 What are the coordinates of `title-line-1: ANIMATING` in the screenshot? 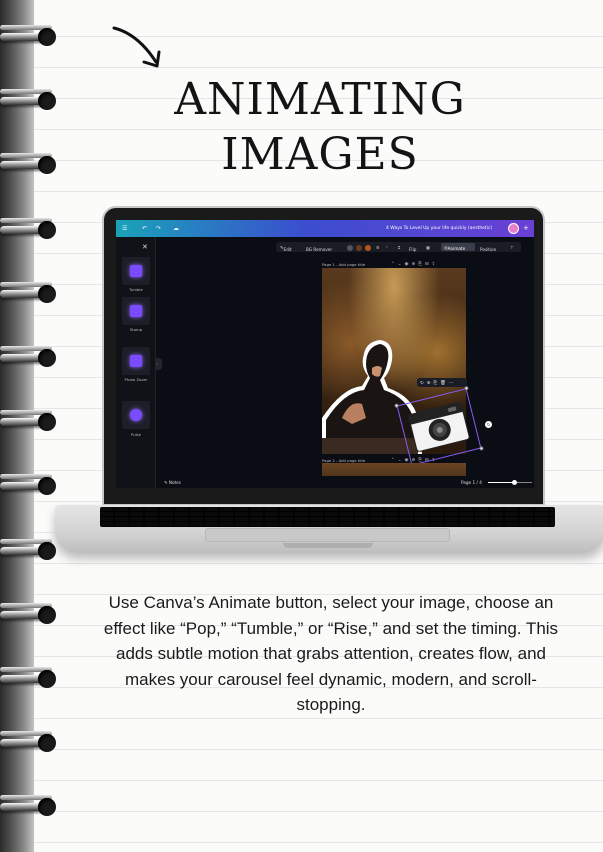 It's located at (320, 99).